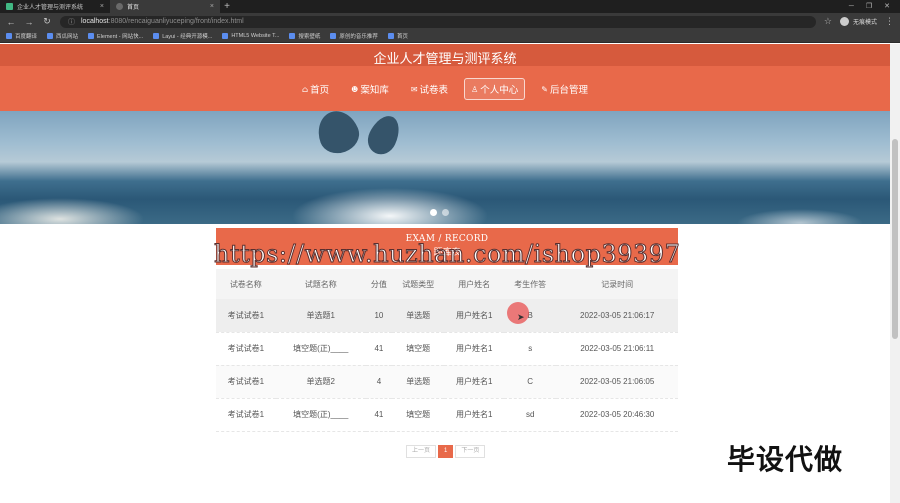 This screenshot has height=503, width=900. Describe the element at coordinates (445, 197) in the screenshot. I see `wave-splash` at that location.